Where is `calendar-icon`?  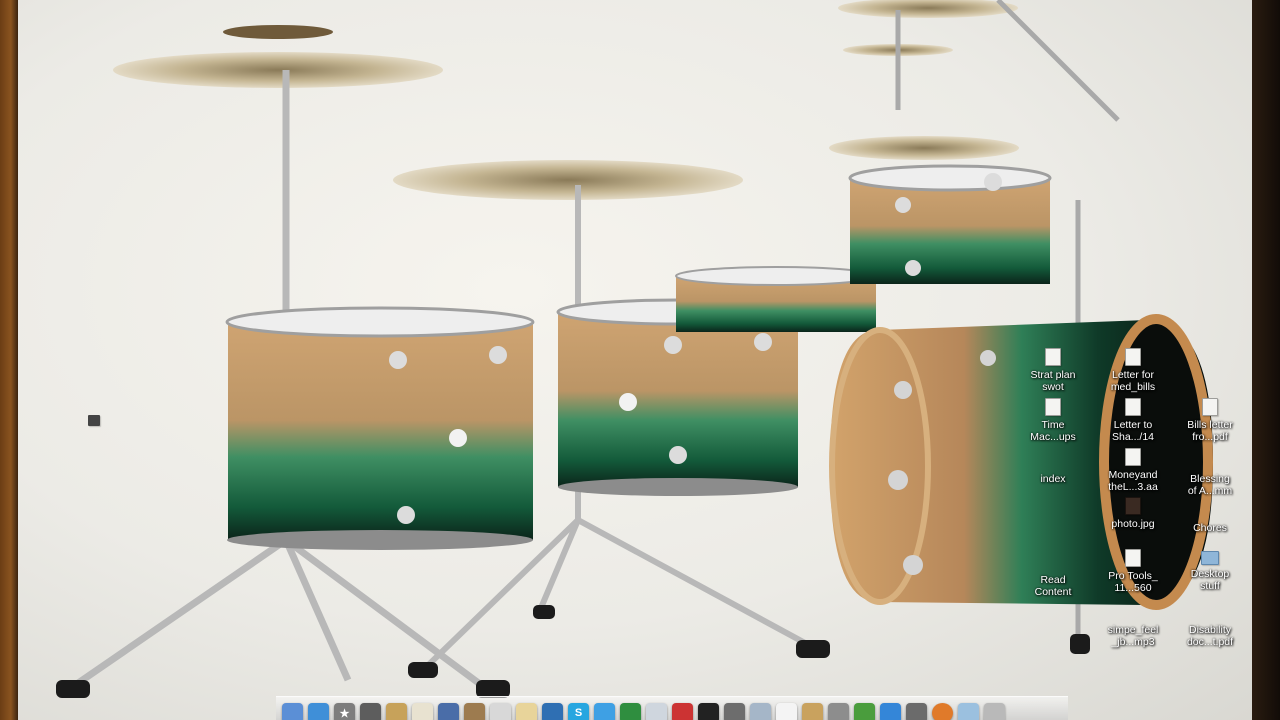 calendar-icon is located at coordinates (786, 711).